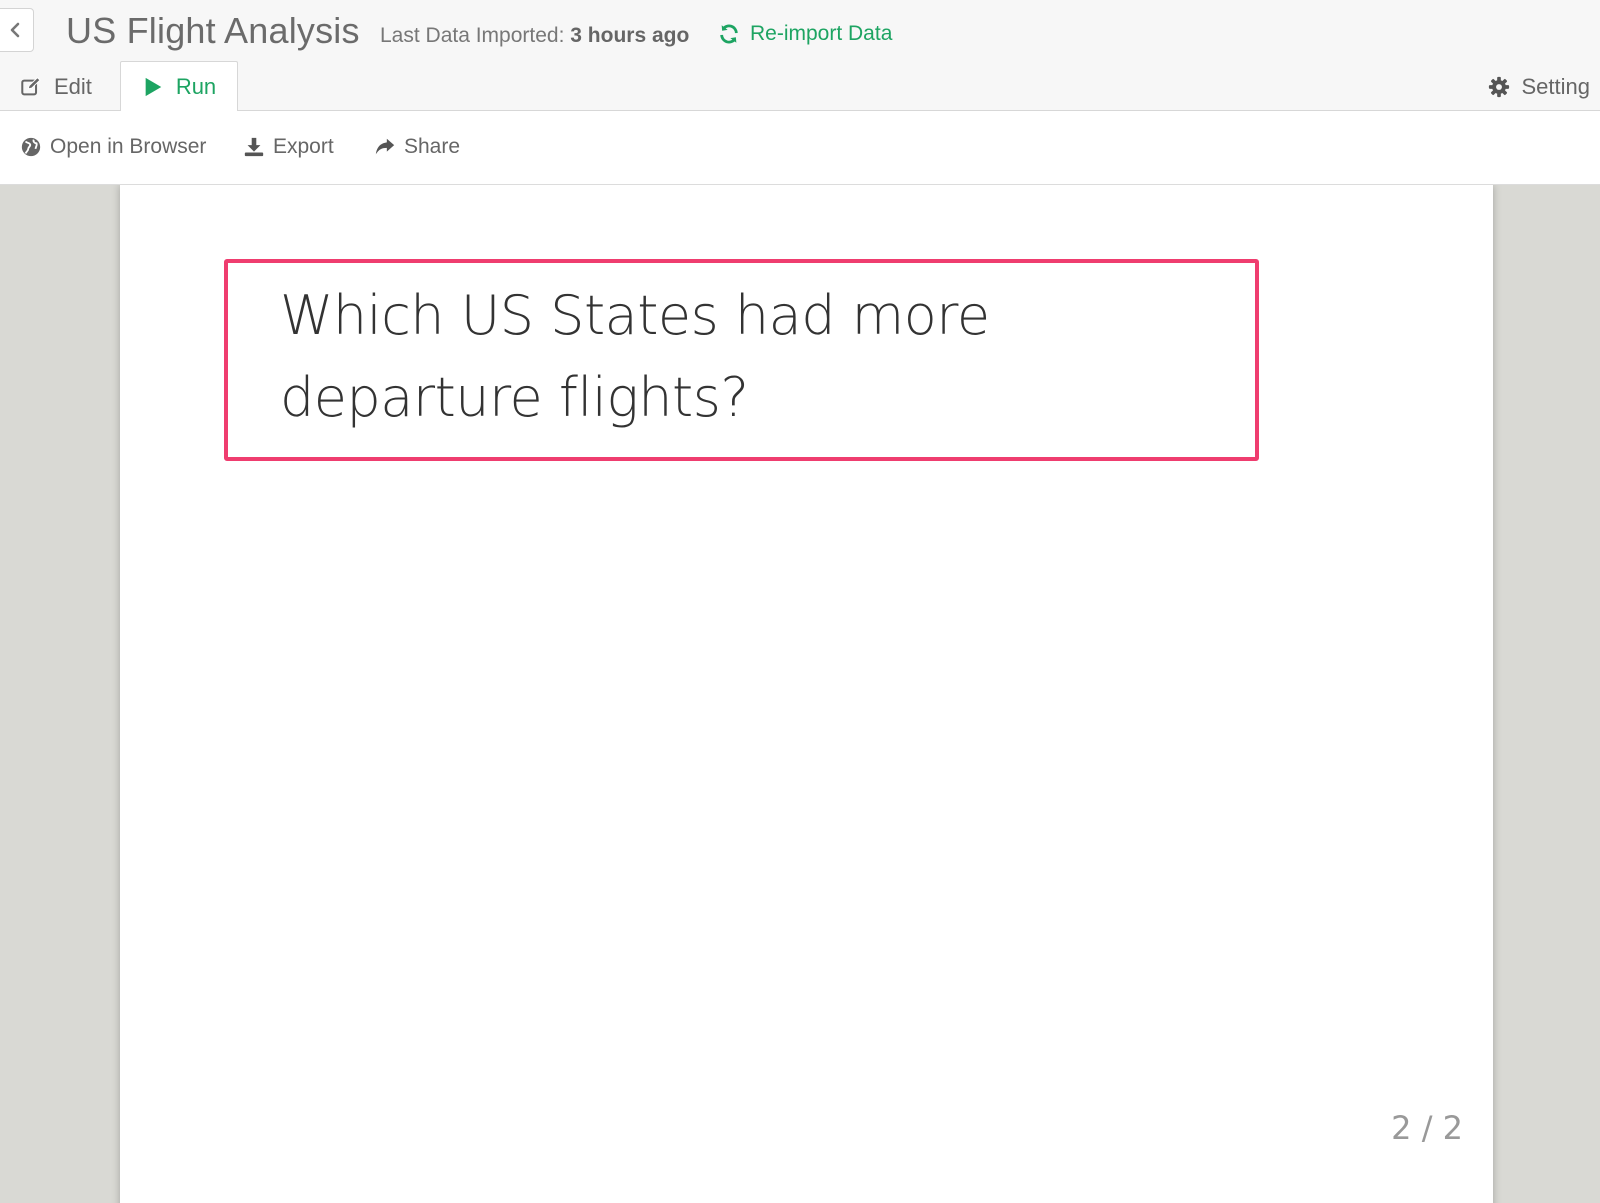 This screenshot has height=1203, width=1600. What do you see at coordinates (196, 86) in the screenshot?
I see `tab-run-label: Run` at bounding box center [196, 86].